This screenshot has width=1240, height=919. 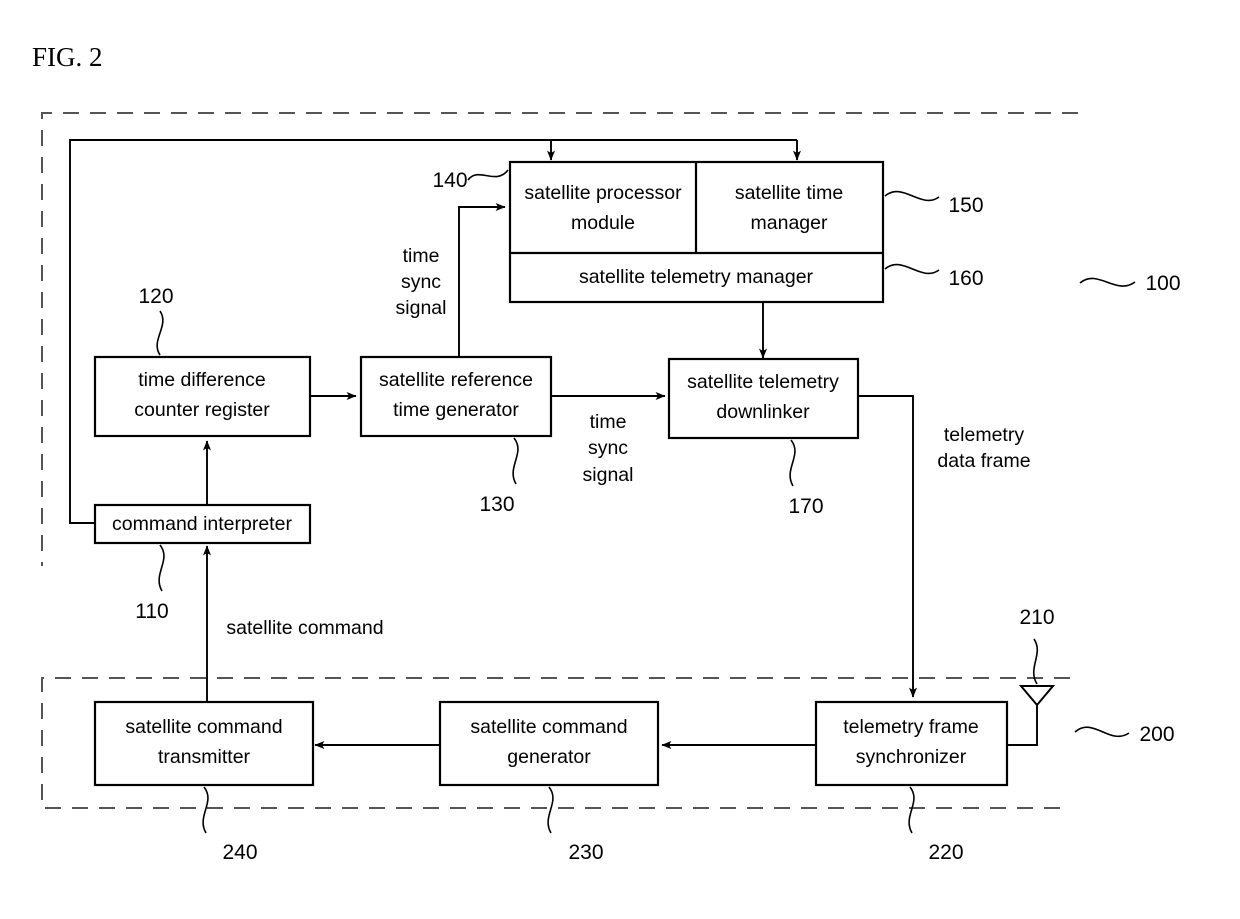 What do you see at coordinates (67, 57) in the screenshot?
I see `figure-title: FIG. 2` at bounding box center [67, 57].